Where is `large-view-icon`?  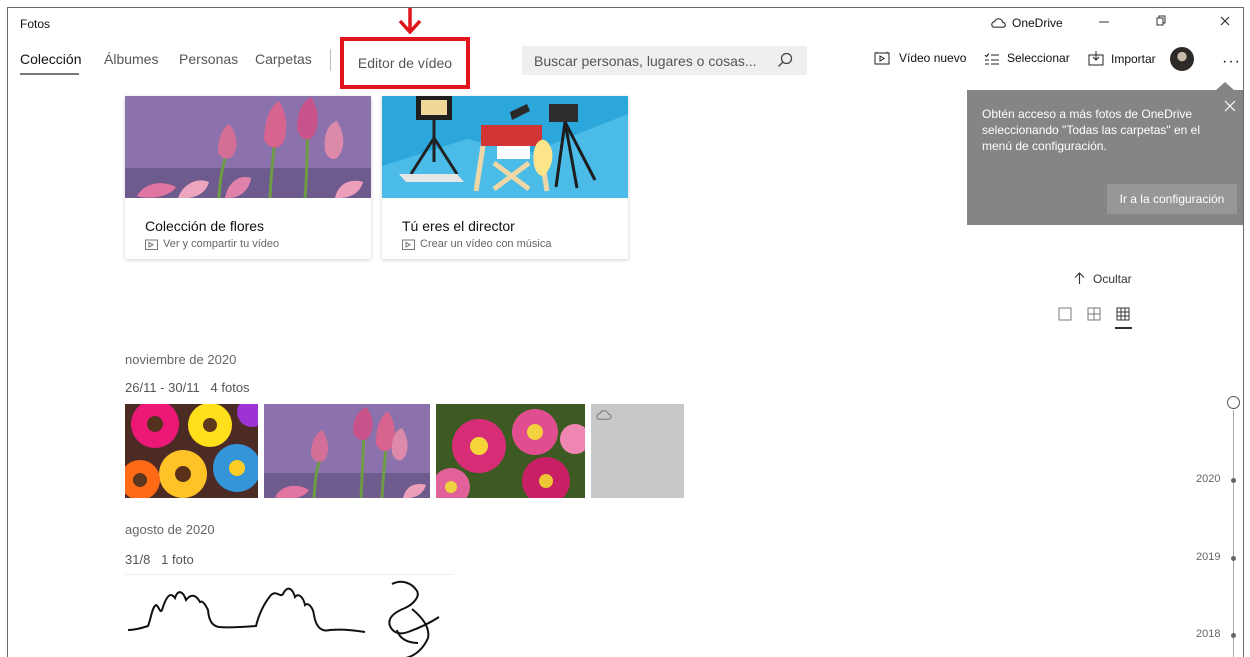 large-view-icon is located at coordinates (1065, 314).